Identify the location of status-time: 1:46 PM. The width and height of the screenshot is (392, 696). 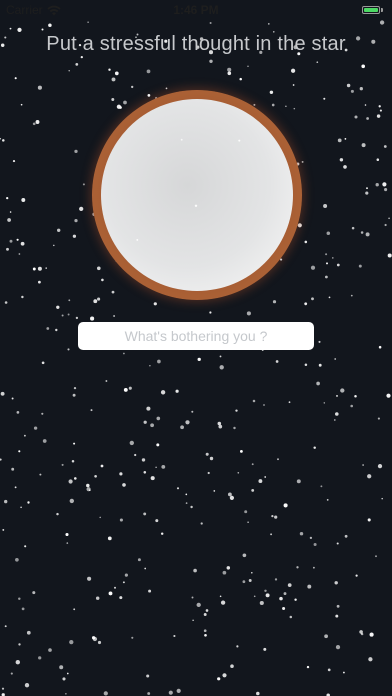
(196, 10).